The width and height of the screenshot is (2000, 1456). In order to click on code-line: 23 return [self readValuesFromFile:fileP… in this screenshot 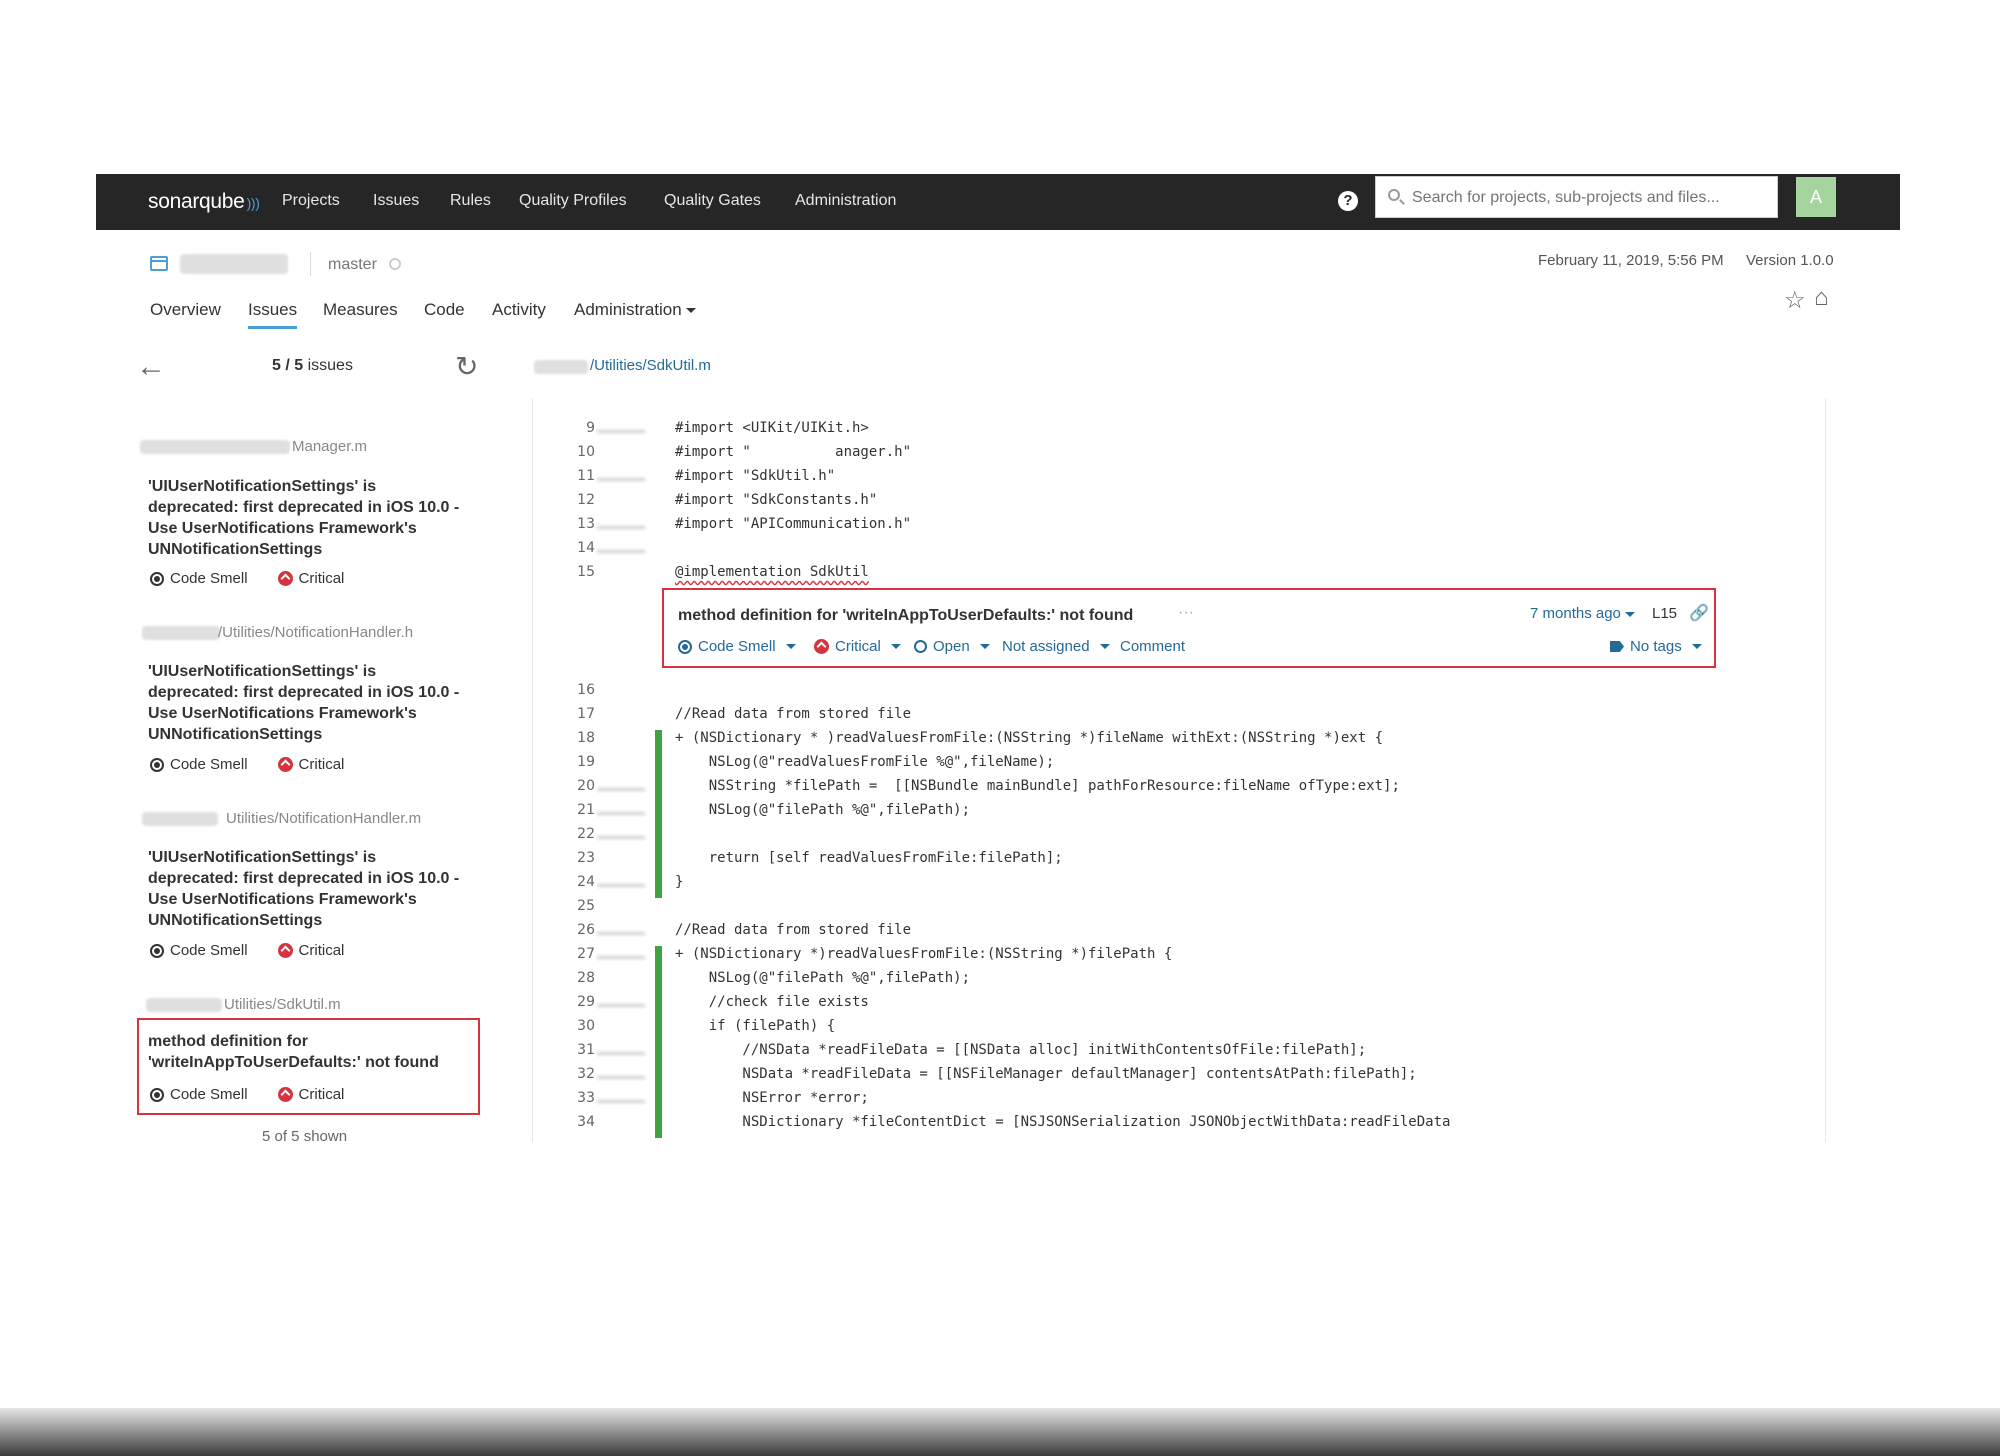, I will do `click(1179, 862)`.